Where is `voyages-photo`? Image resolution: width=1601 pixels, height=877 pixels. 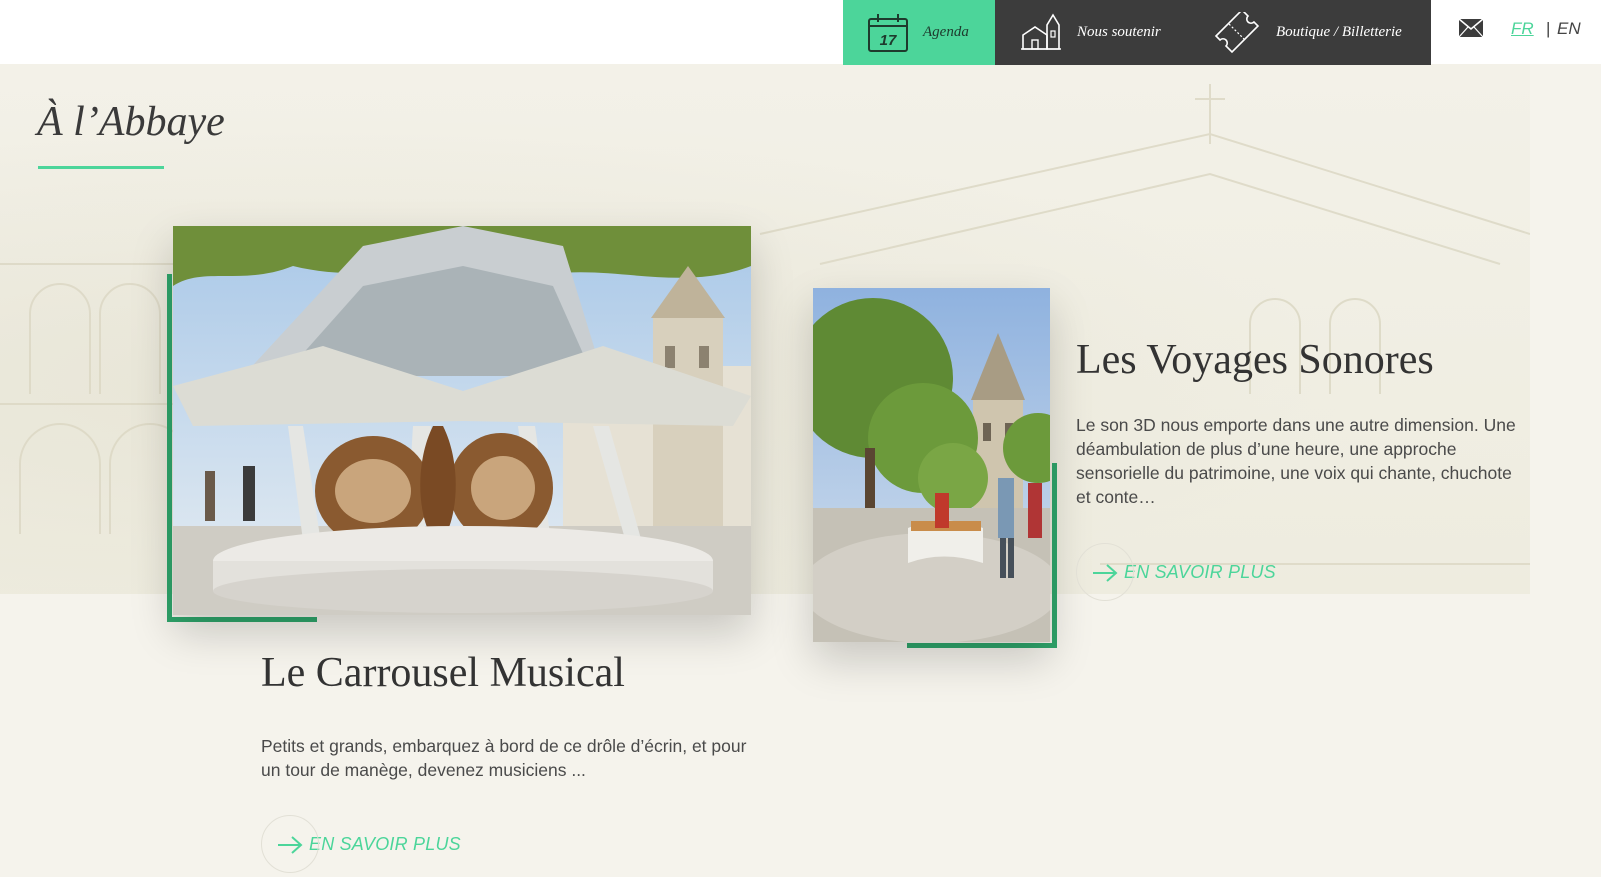 voyages-photo is located at coordinates (931, 465).